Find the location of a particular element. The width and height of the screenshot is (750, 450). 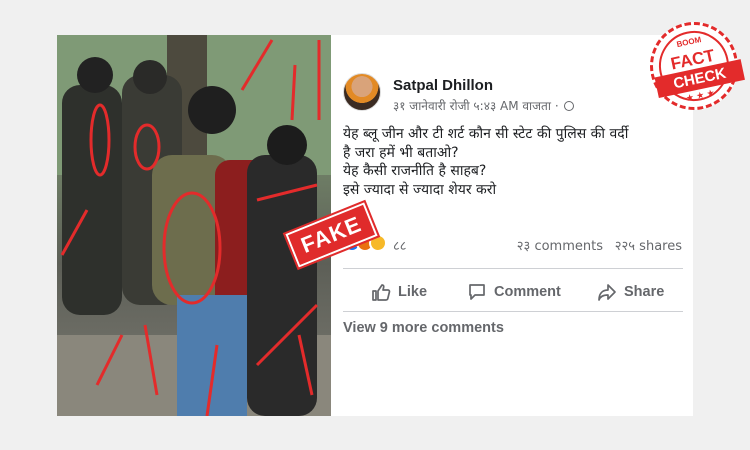

reaction-count: ८८ is located at coordinates (400, 245).